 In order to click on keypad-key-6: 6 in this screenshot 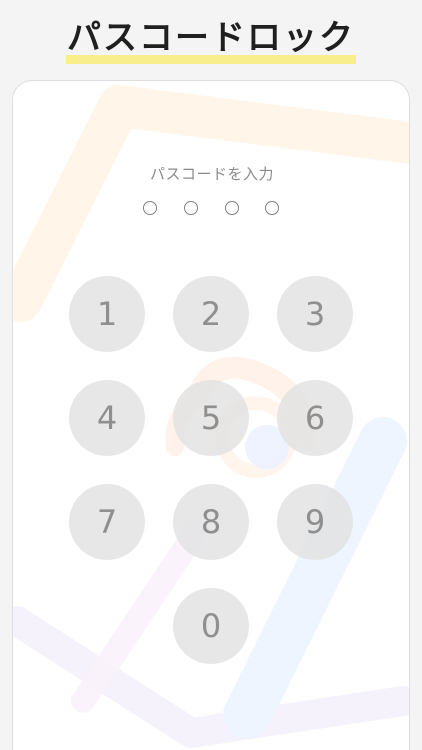, I will do `click(315, 418)`.